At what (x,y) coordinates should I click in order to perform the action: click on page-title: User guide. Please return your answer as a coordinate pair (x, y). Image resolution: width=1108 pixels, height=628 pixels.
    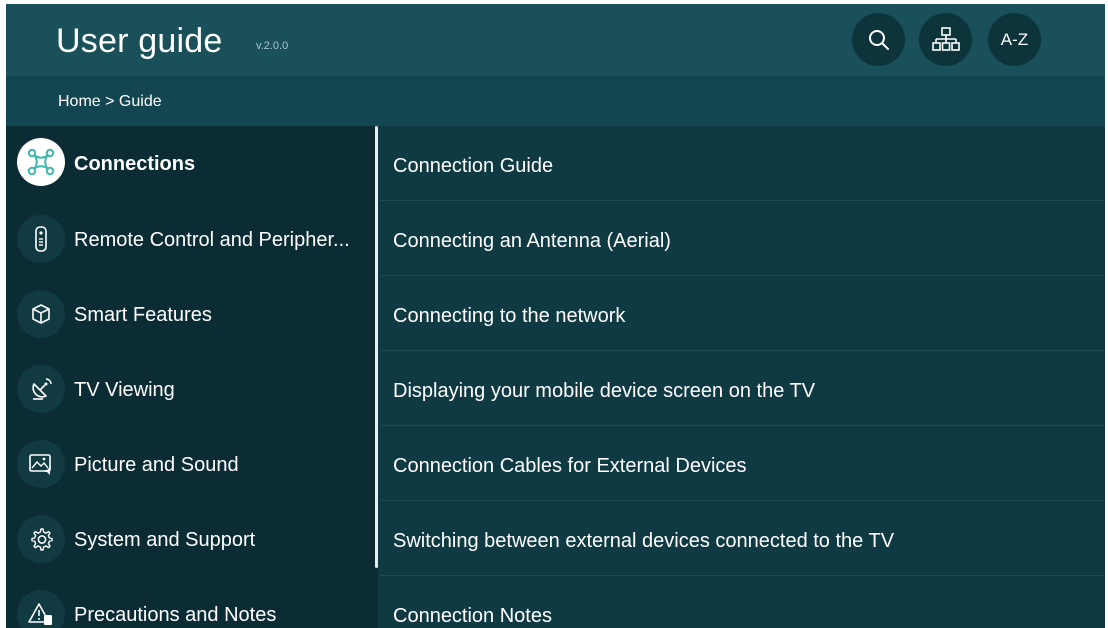
    Looking at the image, I should click on (139, 41).